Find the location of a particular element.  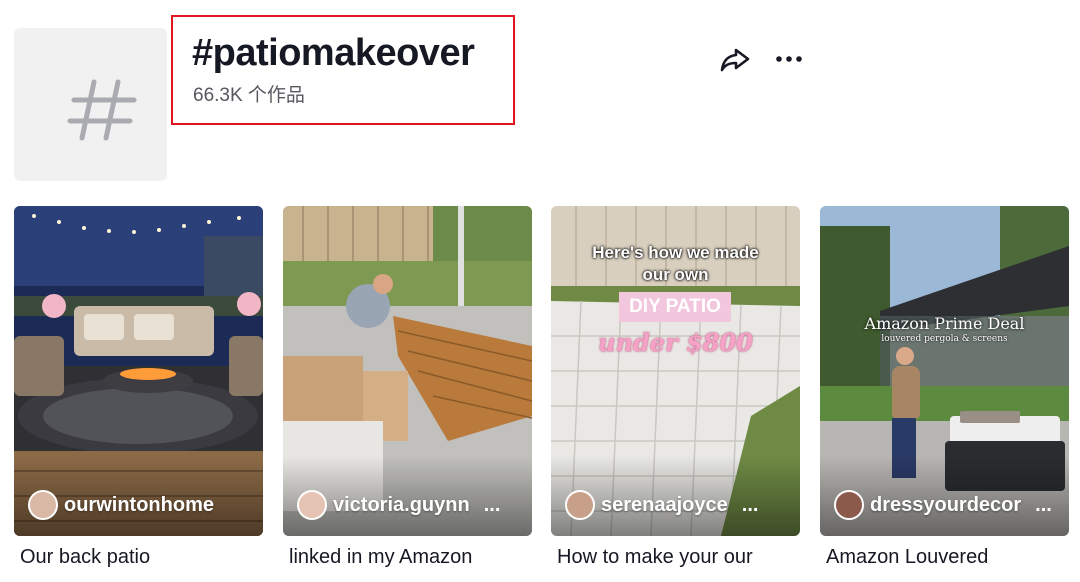

author-username: ourwintonhome is located at coordinates (139, 504).